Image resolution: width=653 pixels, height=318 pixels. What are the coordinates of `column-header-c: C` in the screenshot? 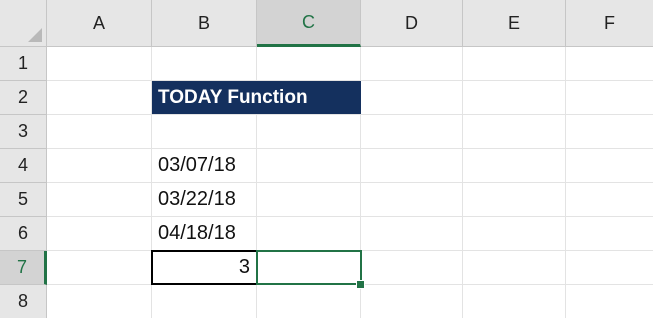 It's located at (309, 23).